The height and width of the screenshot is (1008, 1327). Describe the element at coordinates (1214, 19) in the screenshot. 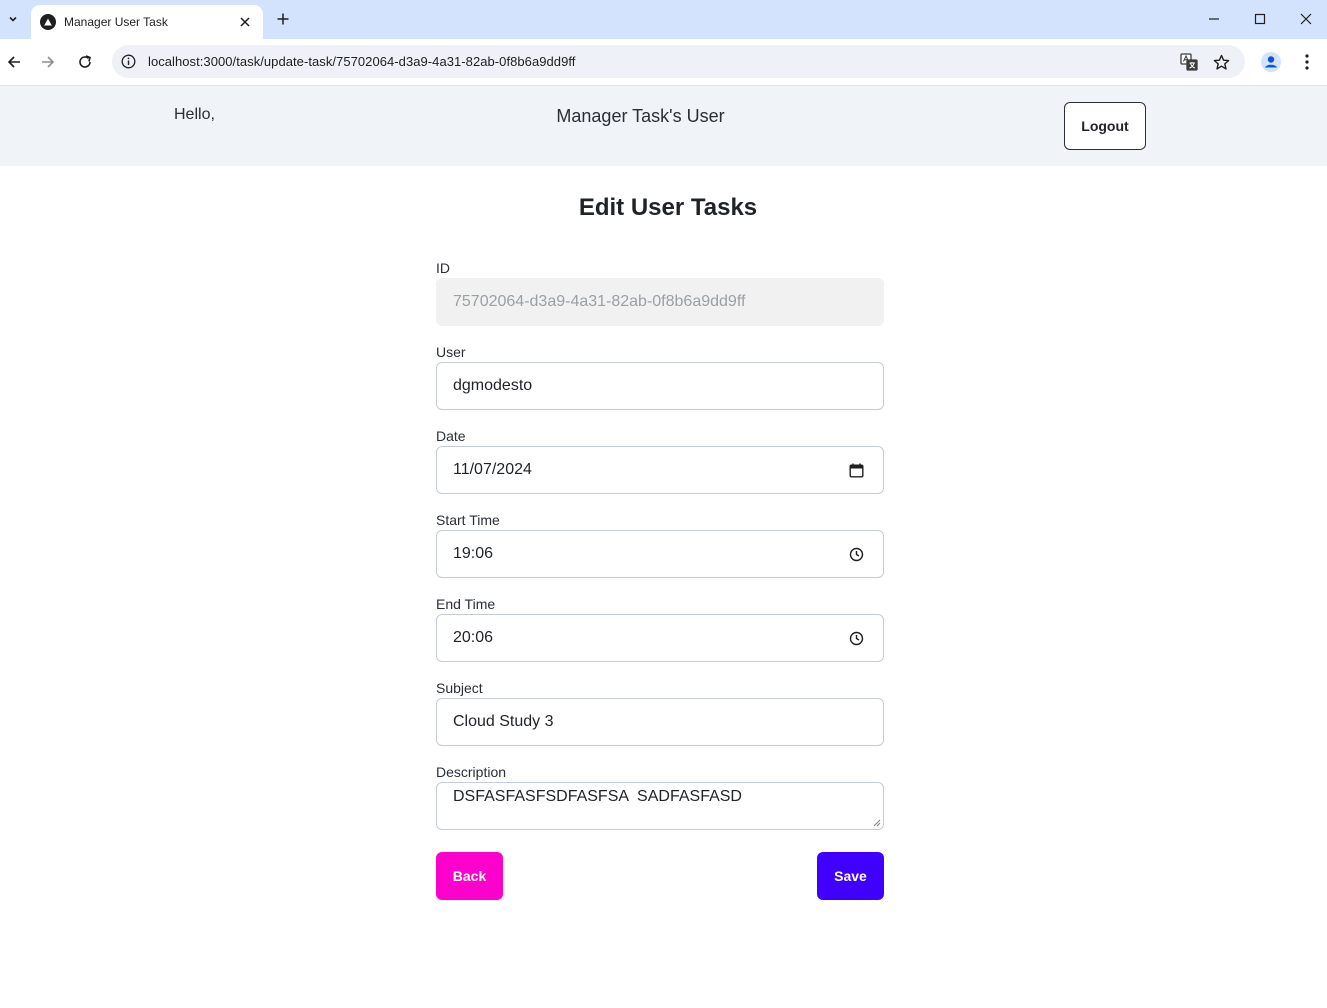

I see `minimize-icon` at that location.